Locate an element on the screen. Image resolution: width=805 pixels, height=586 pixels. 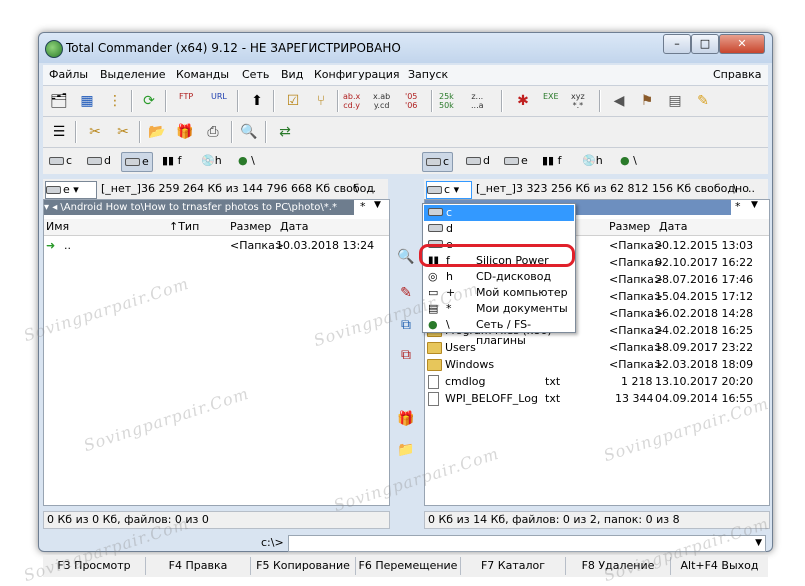
row-date: 24.02.2018 16:25 is located at coordinates (704, 330).